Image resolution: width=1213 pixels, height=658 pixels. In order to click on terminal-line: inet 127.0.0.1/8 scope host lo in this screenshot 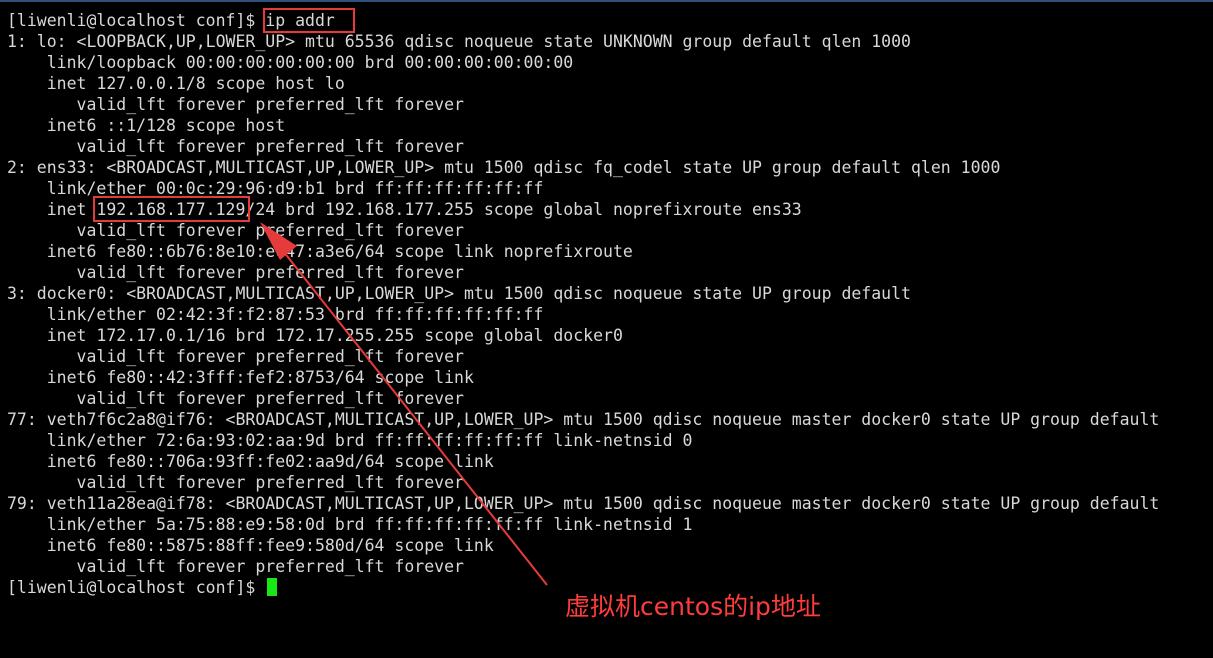, I will do `click(176, 83)`.